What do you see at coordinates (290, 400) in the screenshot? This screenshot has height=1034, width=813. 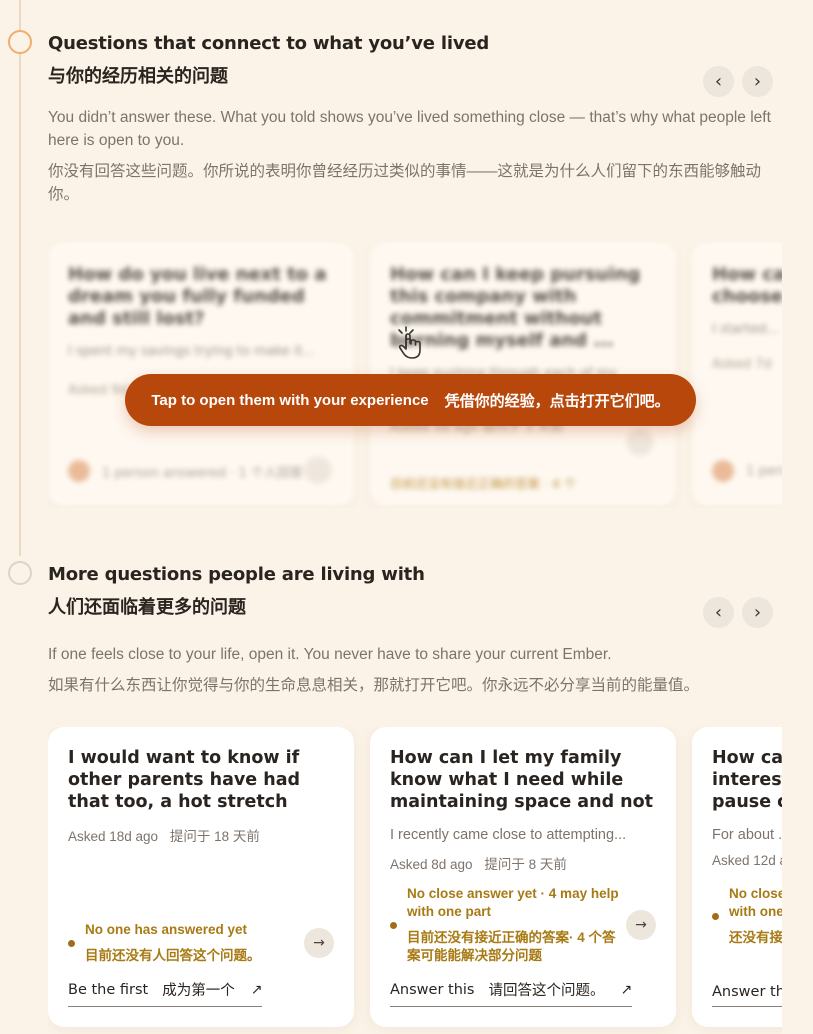 I see `tap-label-en: Tap to open them with your experience` at bounding box center [290, 400].